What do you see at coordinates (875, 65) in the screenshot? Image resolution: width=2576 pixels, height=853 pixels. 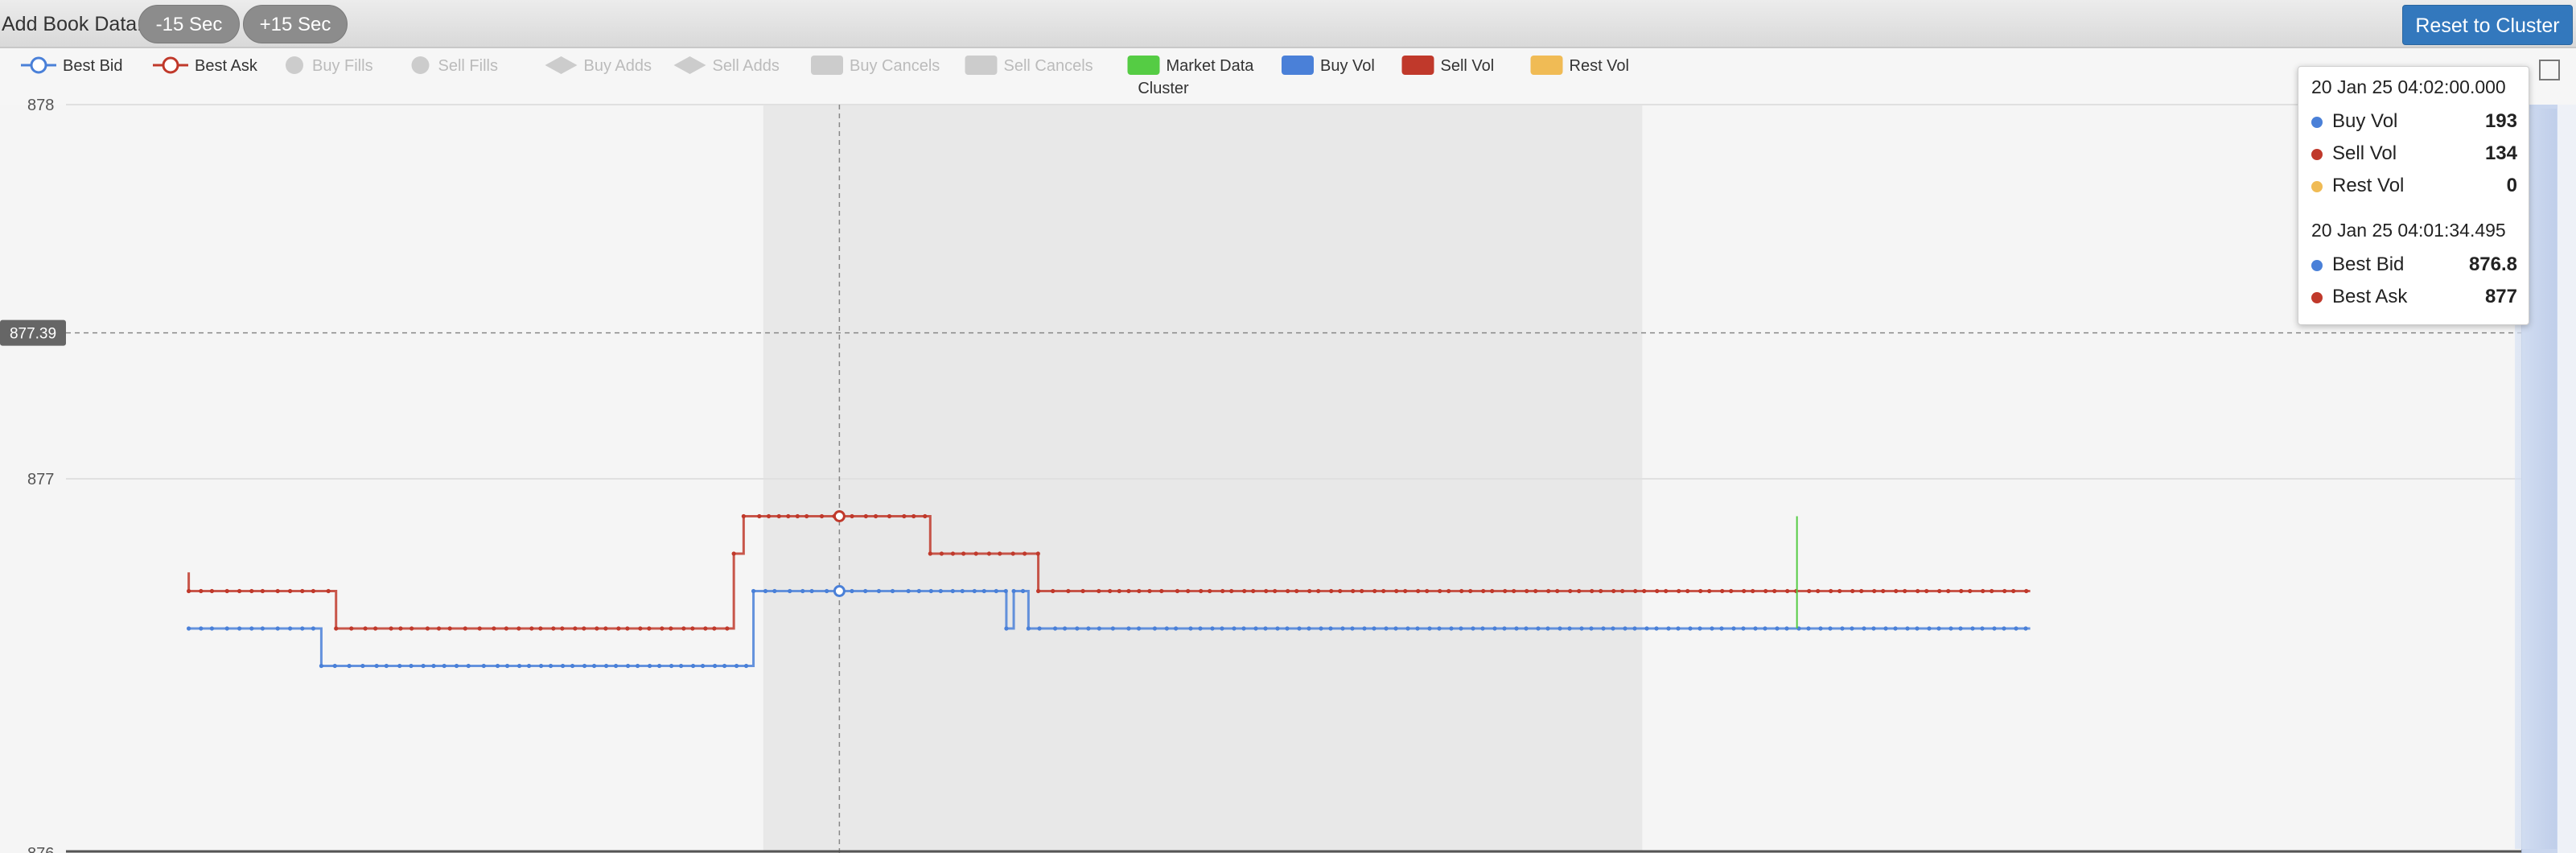 I see `legend-item-buy-cancels: Buy Cancels` at bounding box center [875, 65].